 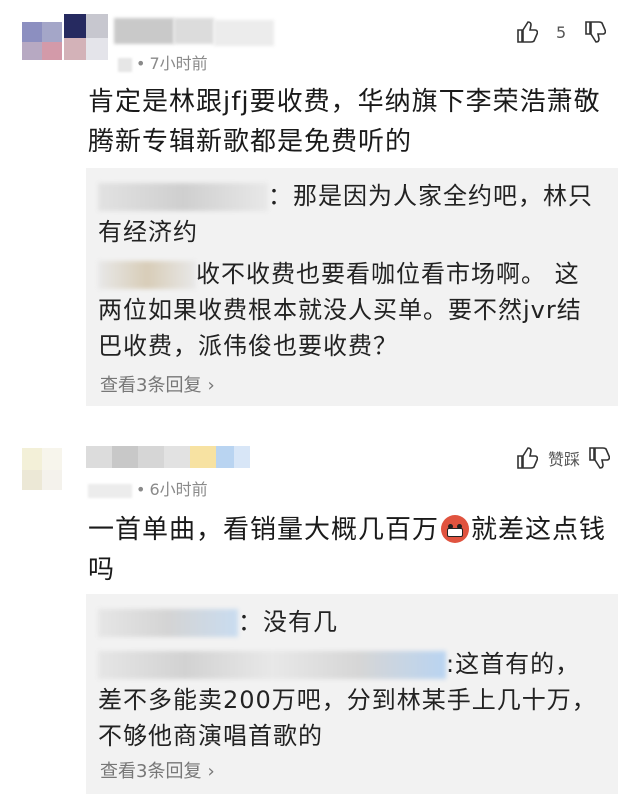 What do you see at coordinates (355, 550) in the screenshot?
I see `comment-text: 一首单曲，看销量大概几百万 就差这点钱吗` at bounding box center [355, 550].